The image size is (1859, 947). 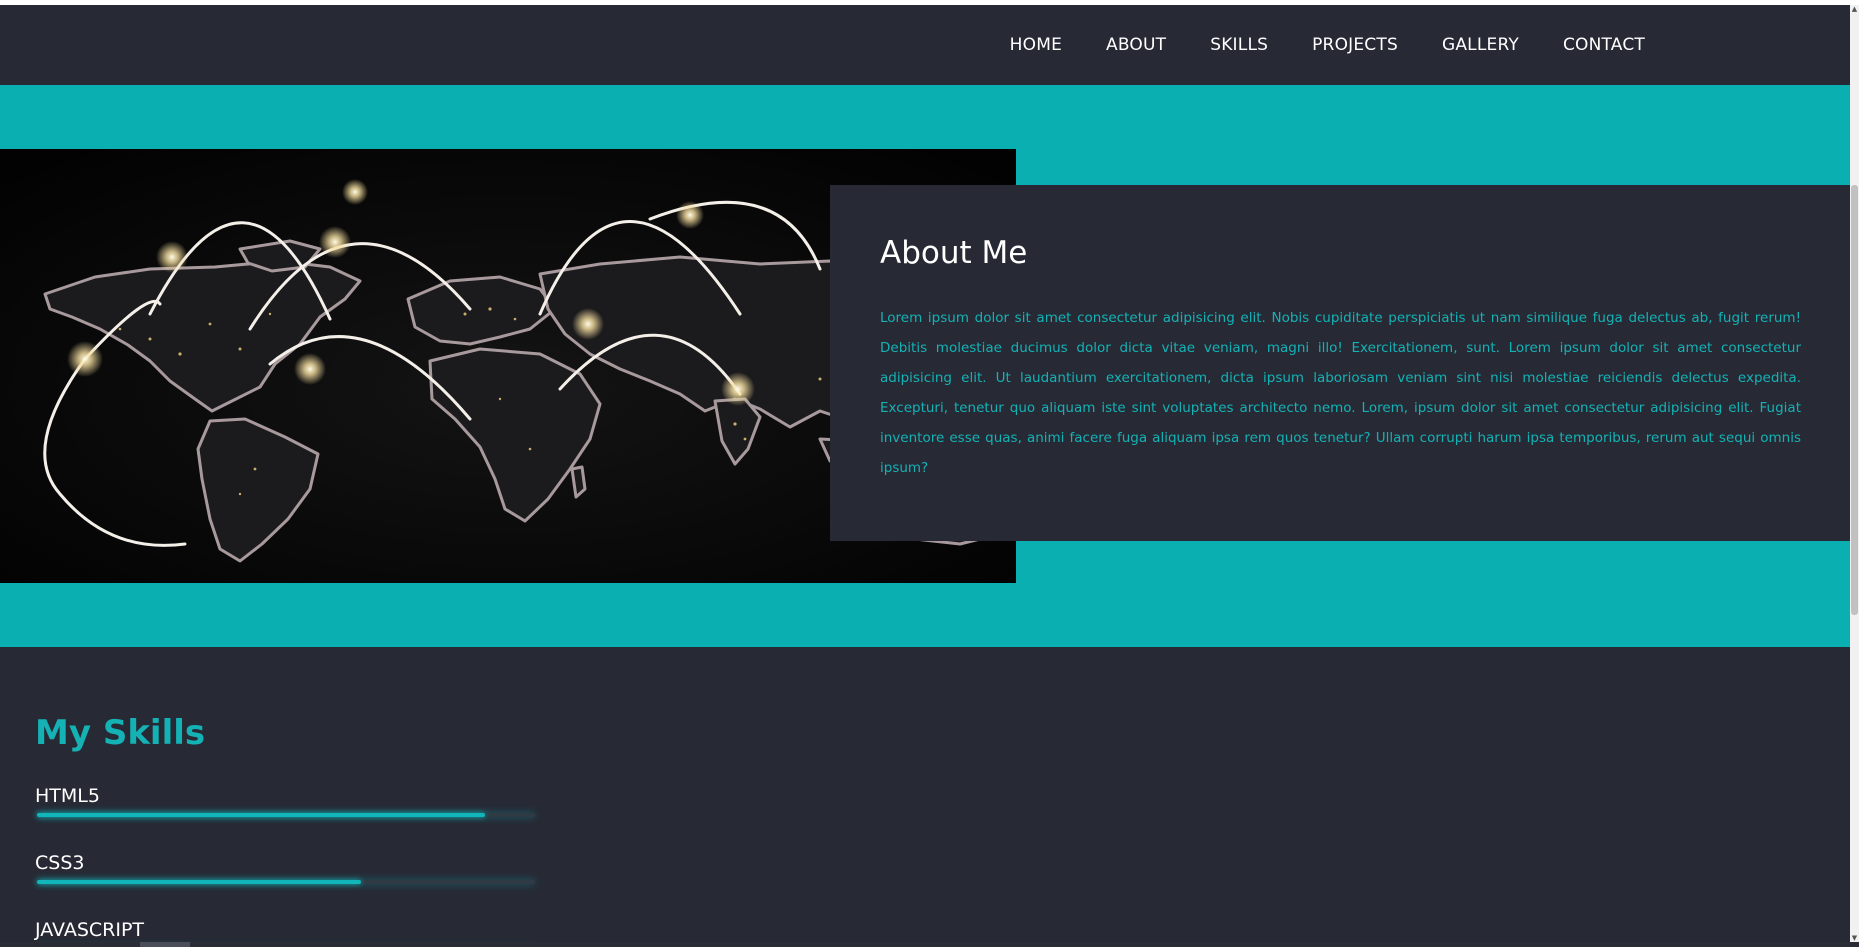 What do you see at coordinates (285, 805) in the screenshot?
I see `skill-html5: HTML5` at bounding box center [285, 805].